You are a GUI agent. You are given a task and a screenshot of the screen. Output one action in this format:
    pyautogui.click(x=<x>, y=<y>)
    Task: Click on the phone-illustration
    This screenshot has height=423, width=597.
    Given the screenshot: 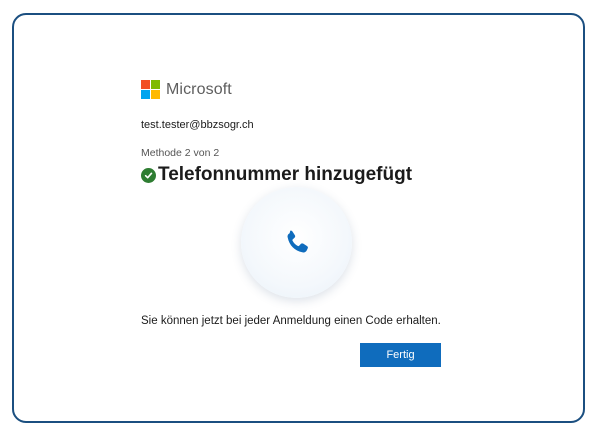 What is the action you would take?
    pyautogui.click(x=296, y=242)
    